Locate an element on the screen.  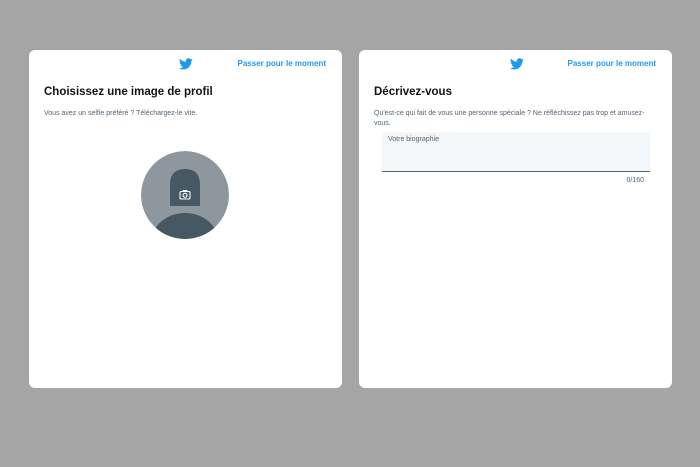
default-avatar-icon is located at coordinates (185, 195).